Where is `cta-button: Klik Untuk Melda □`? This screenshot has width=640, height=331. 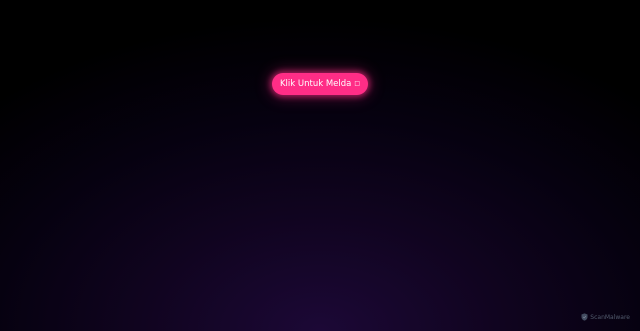 cta-button: Klik Untuk Melda □ is located at coordinates (320, 84).